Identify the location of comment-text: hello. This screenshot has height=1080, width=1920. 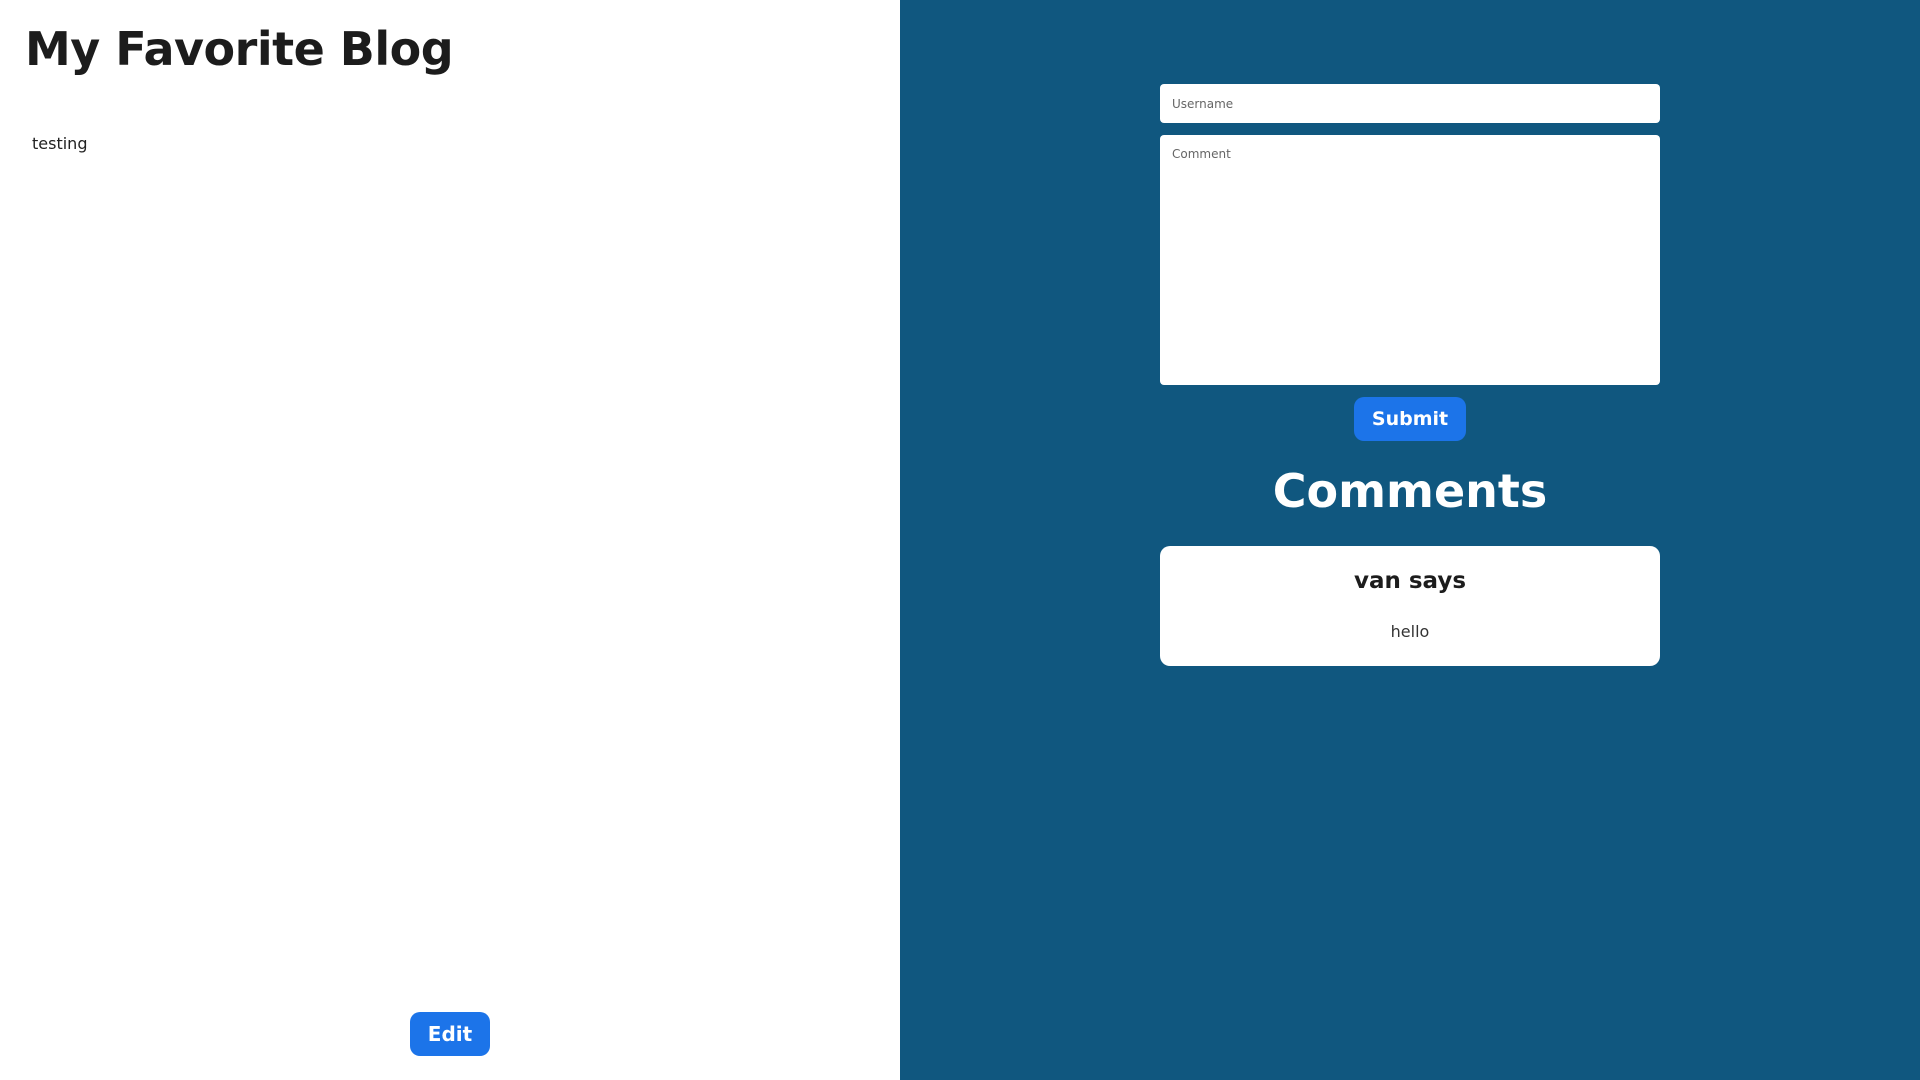
(1410, 631).